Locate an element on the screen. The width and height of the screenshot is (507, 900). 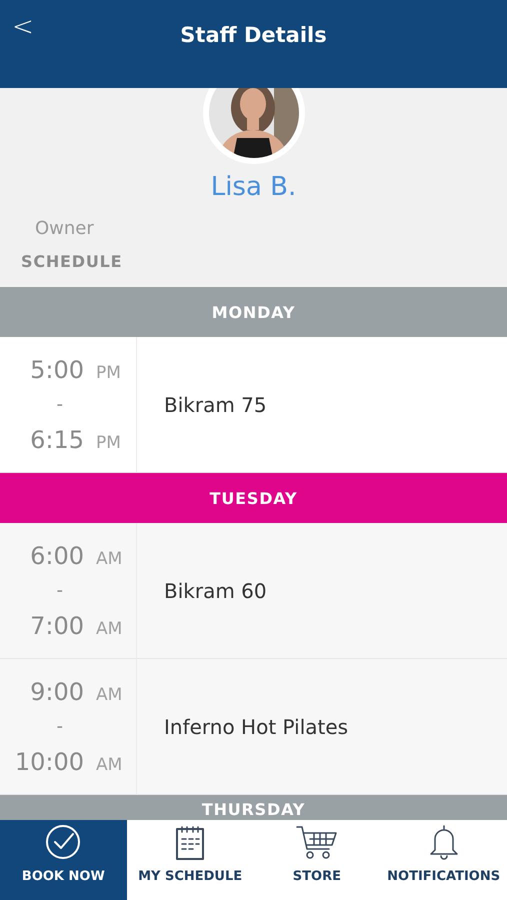
class-name: Bikram 75 is located at coordinates (215, 405).